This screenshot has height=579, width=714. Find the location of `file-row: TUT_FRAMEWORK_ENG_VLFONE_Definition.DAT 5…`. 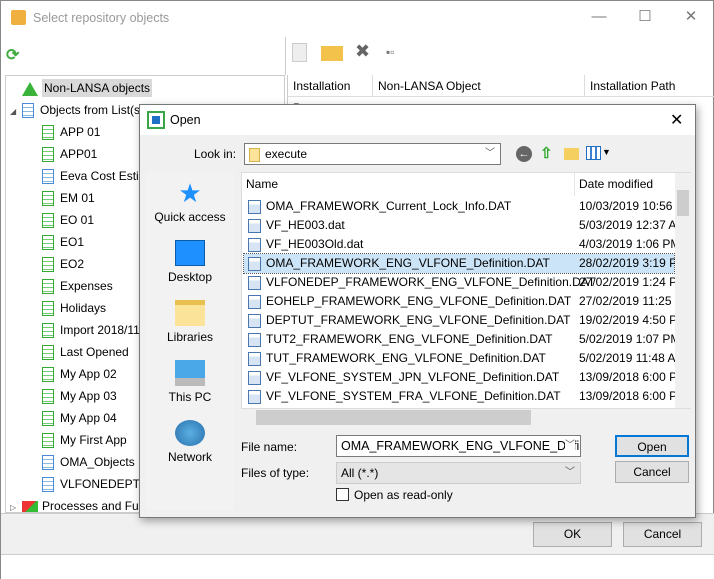

file-row: TUT_FRAMEWORK_ENG_VLFONE_Definition.DAT 5… is located at coordinates (465, 358).